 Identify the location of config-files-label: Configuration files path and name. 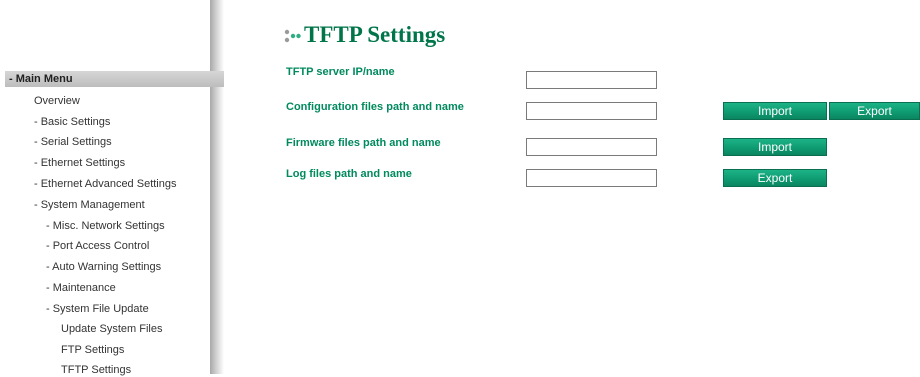
(375, 107).